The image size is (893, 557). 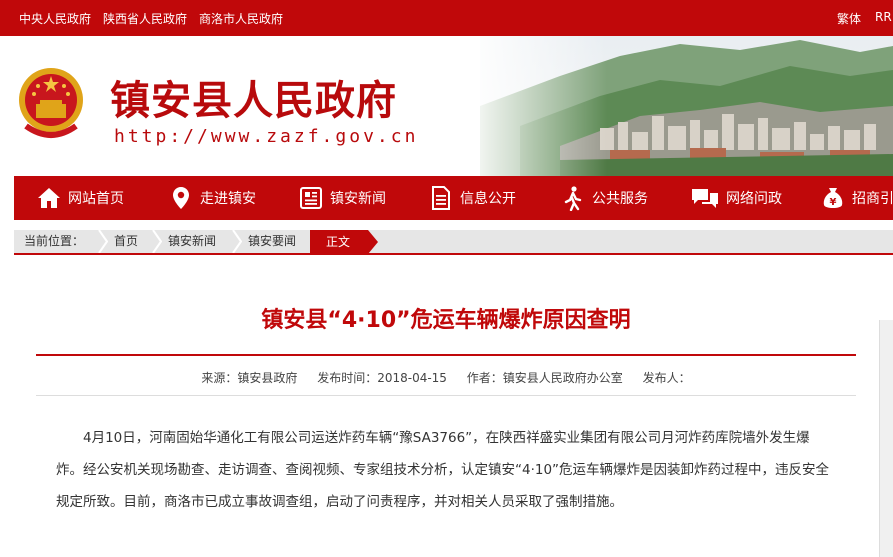 What do you see at coordinates (49, 198) in the screenshot?
I see `home-icon` at bounding box center [49, 198].